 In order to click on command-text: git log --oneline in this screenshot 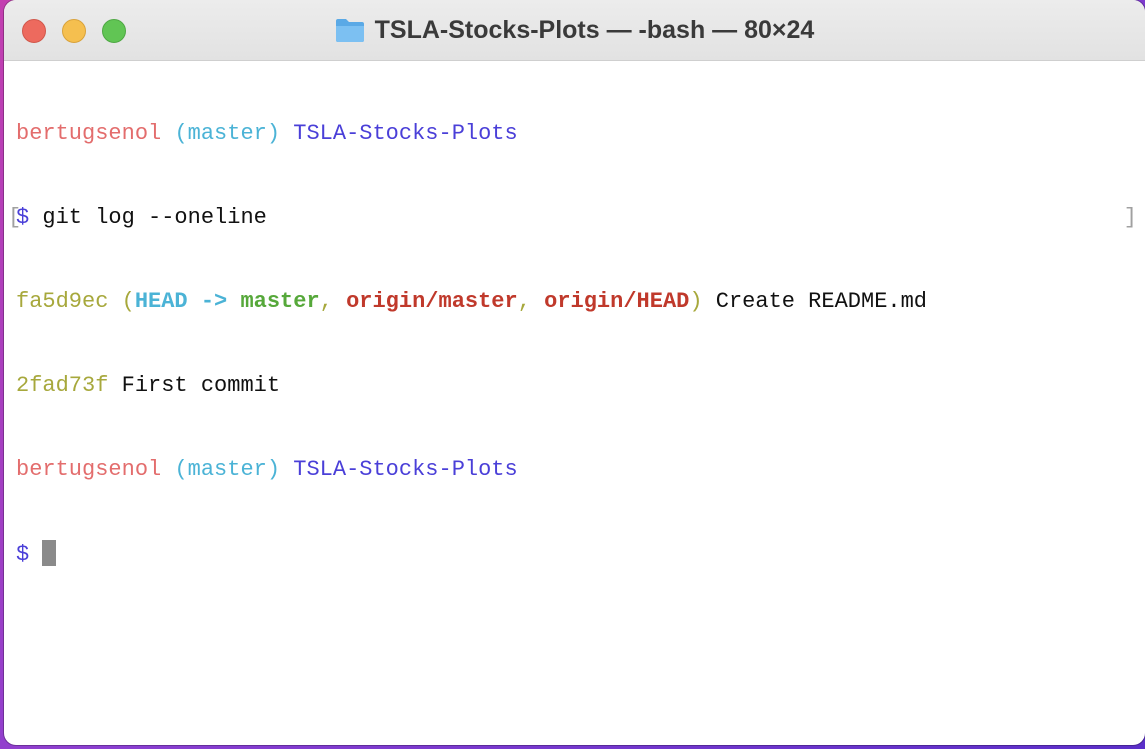, I will do `click(154, 217)`.